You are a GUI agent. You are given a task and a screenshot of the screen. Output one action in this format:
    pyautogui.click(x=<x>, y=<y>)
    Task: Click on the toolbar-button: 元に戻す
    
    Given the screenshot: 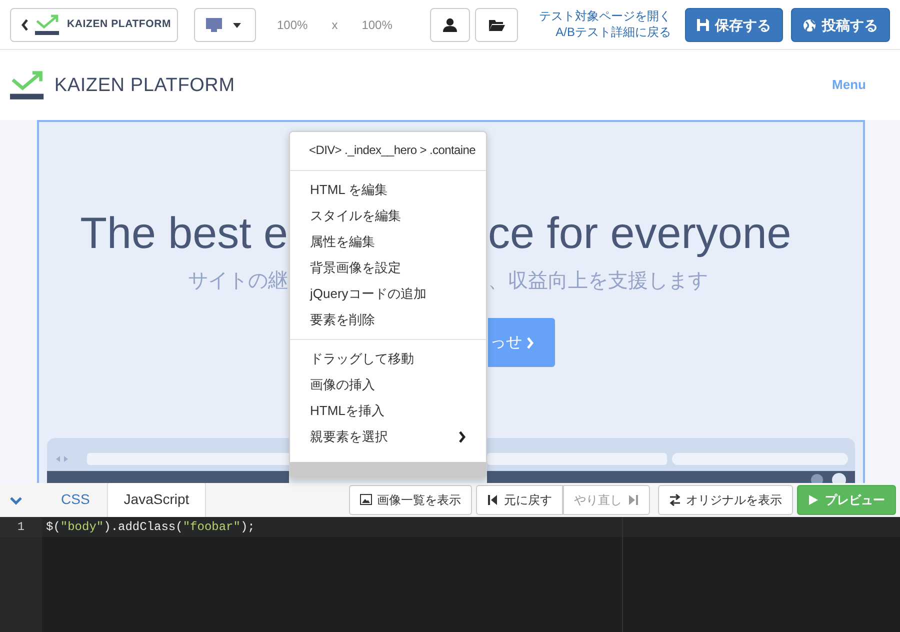 What is the action you would take?
    pyautogui.click(x=519, y=500)
    